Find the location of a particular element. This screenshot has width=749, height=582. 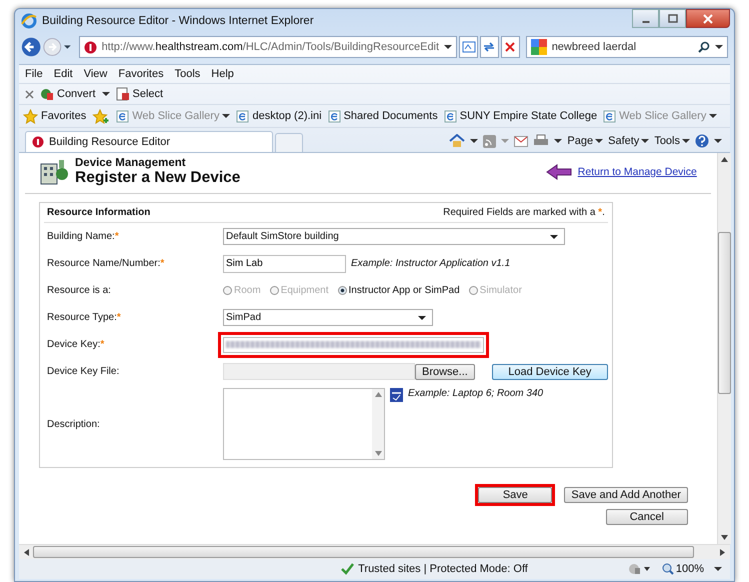

hint-text: Example: Laptop 6; Room 340 is located at coordinates (476, 393).